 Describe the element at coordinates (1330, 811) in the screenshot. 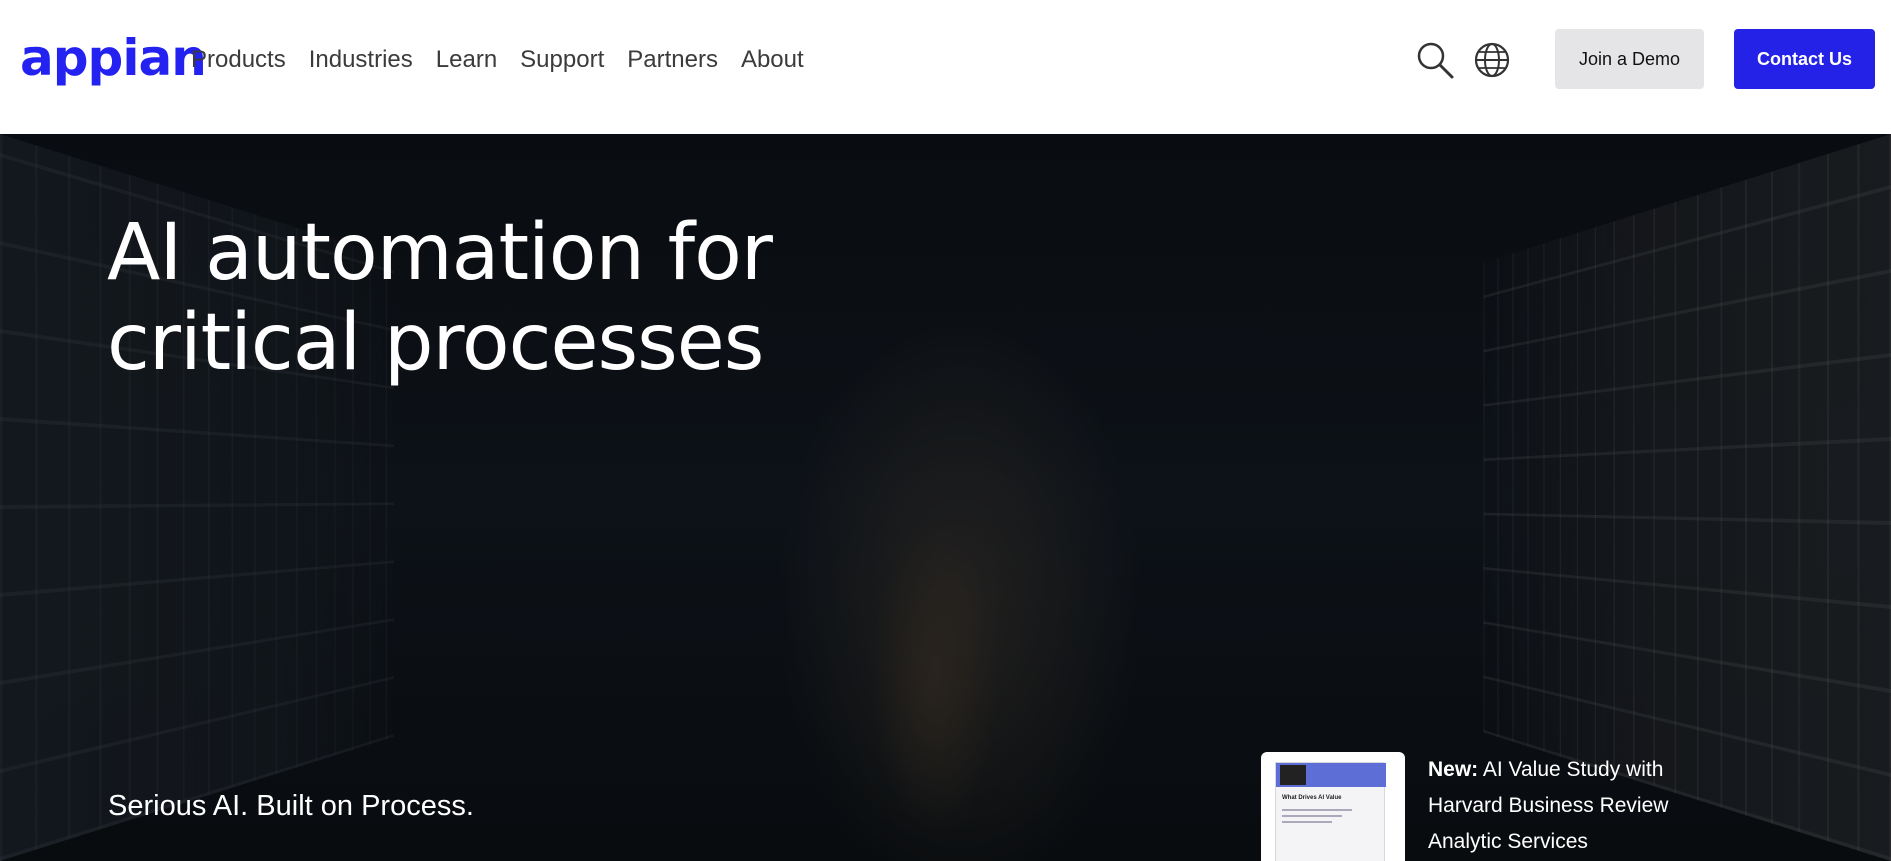

I see `report-cover: What Drives AI Value` at that location.